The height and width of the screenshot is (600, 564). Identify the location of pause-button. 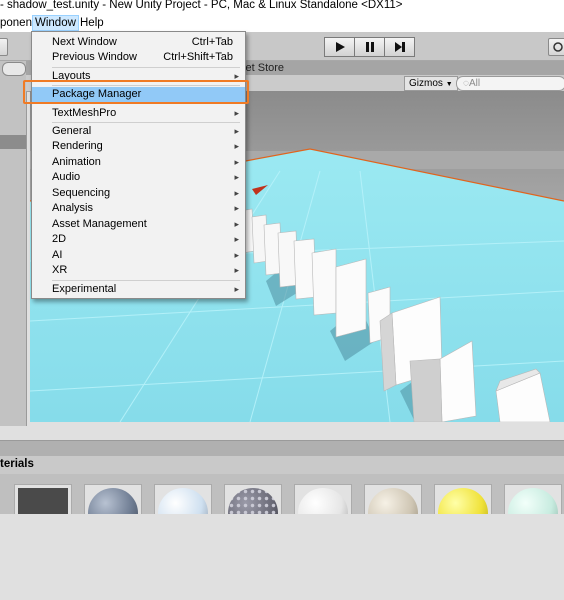
(369, 47).